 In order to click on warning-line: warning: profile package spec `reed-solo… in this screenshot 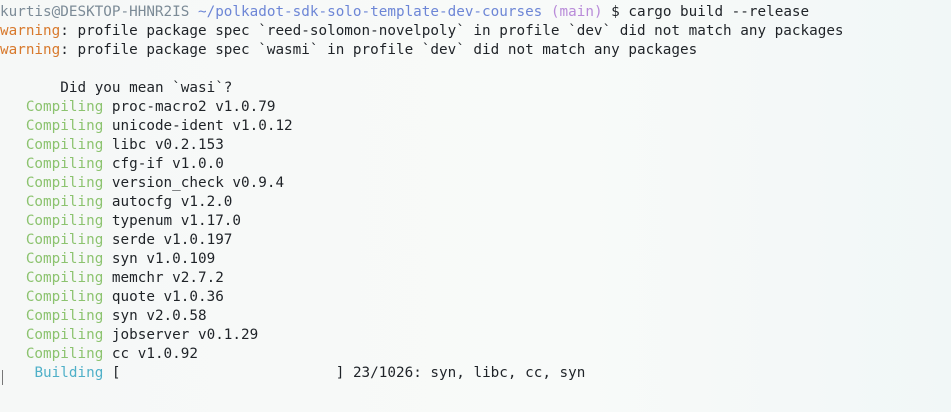, I will do `click(475, 31)`.